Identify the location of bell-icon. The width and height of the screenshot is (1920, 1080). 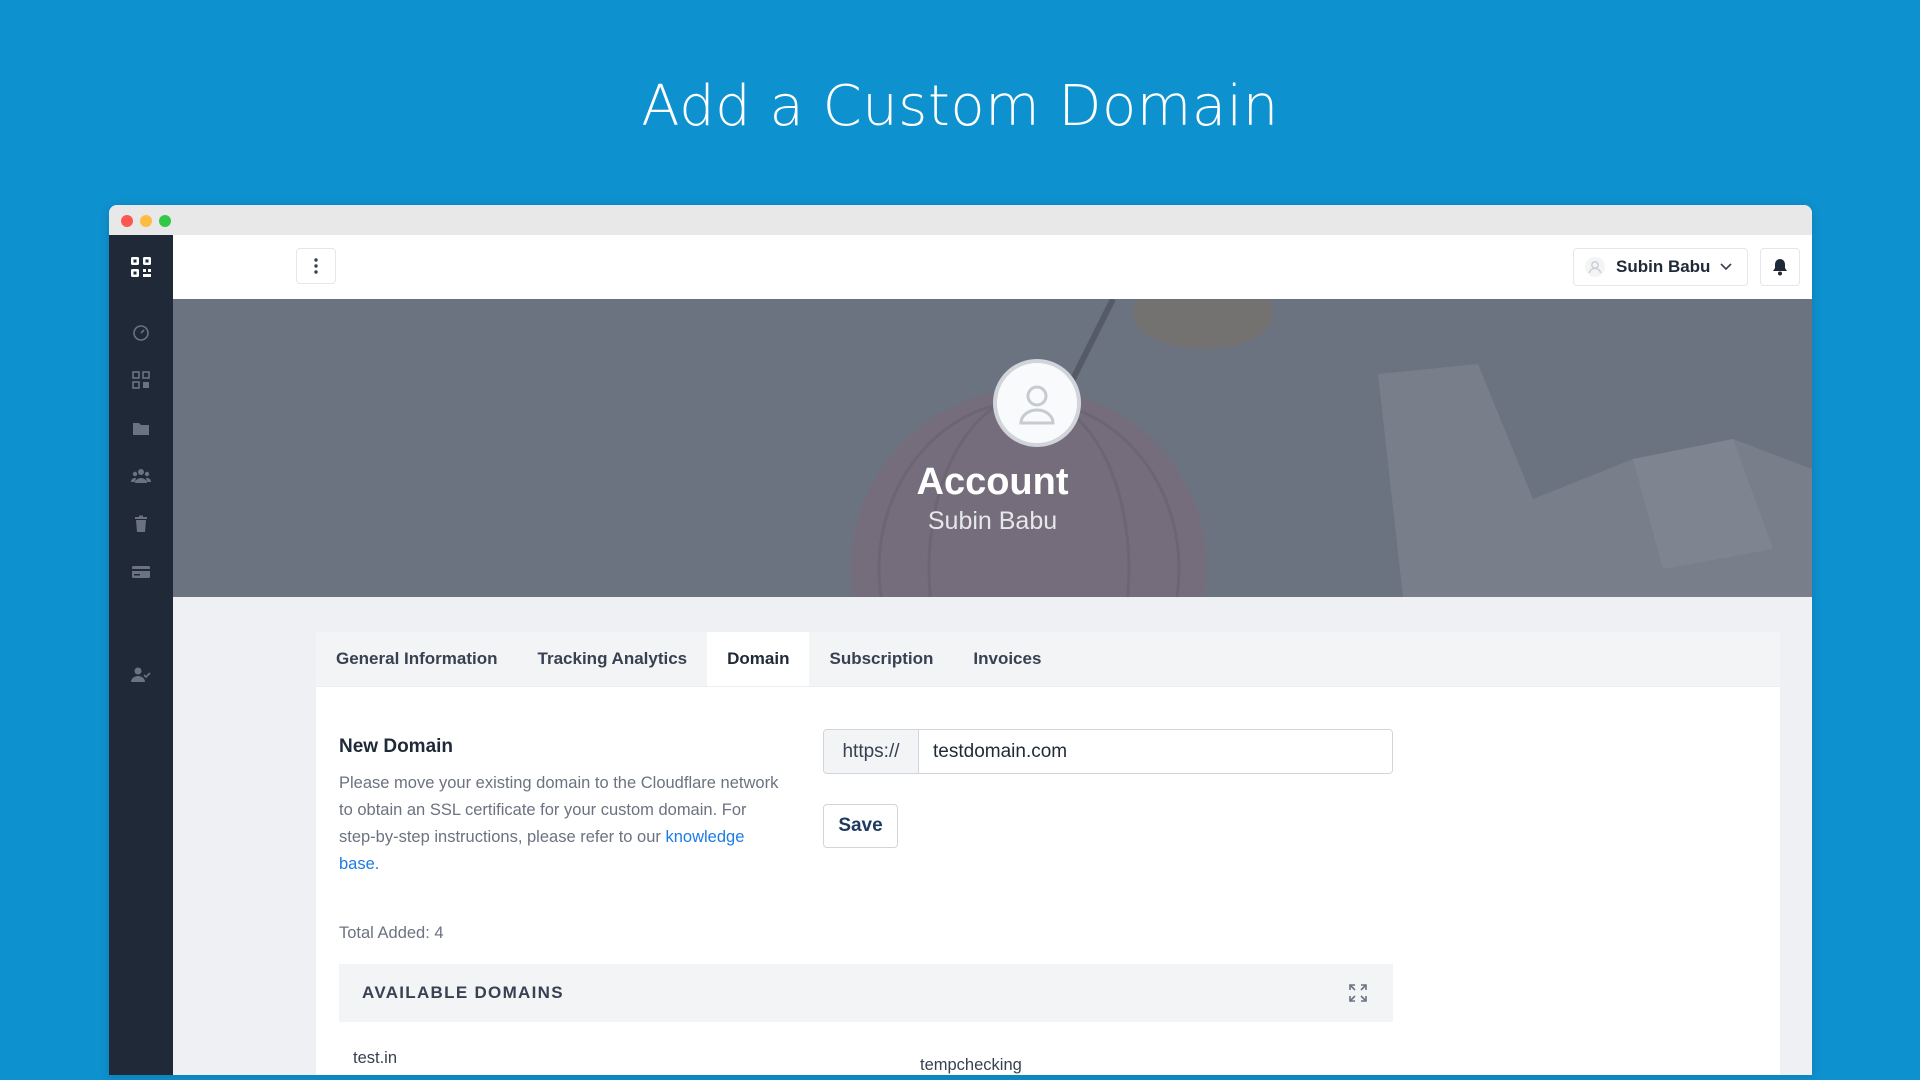
(1780, 267).